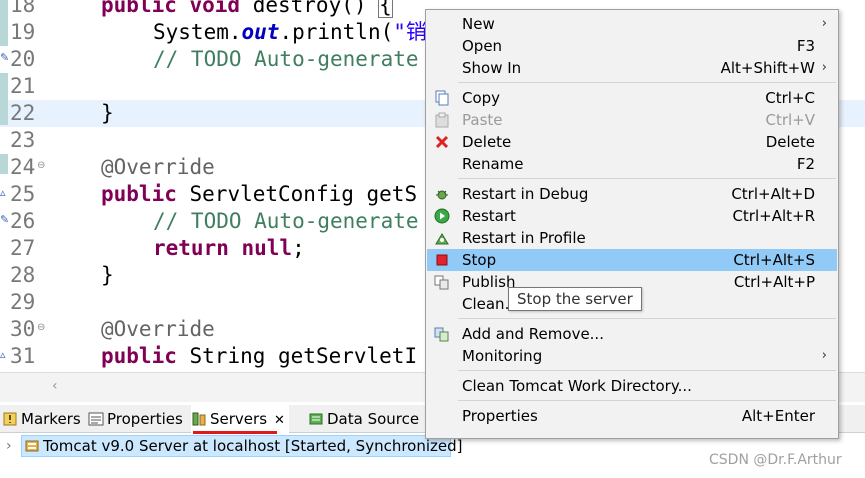 This screenshot has width=865, height=478. Describe the element at coordinates (259, 194) in the screenshot. I see `code-text: public ServletConfig getS` at that location.